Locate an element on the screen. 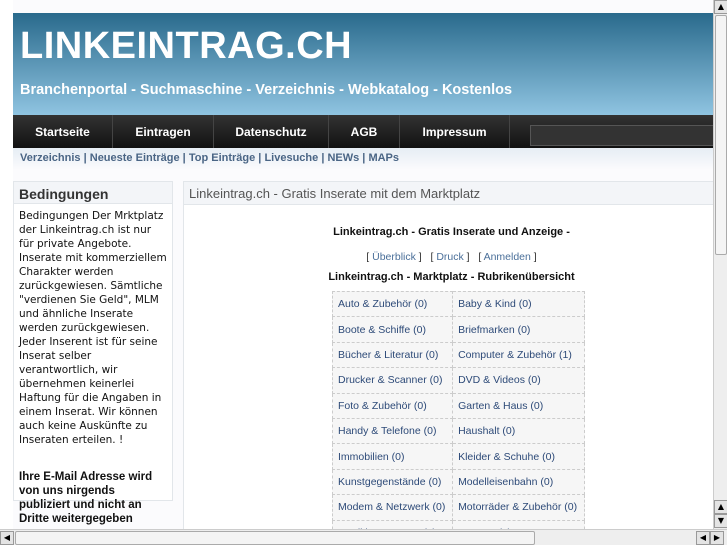 The width and height of the screenshot is (727, 545). site-logo: LINKEINTRAG.CH is located at coordinates (186, 46).